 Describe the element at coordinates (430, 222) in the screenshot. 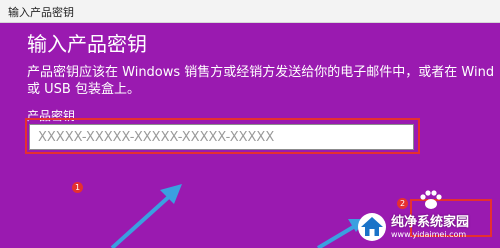

I see `watermark-title: 纯净系统家园` at that location.